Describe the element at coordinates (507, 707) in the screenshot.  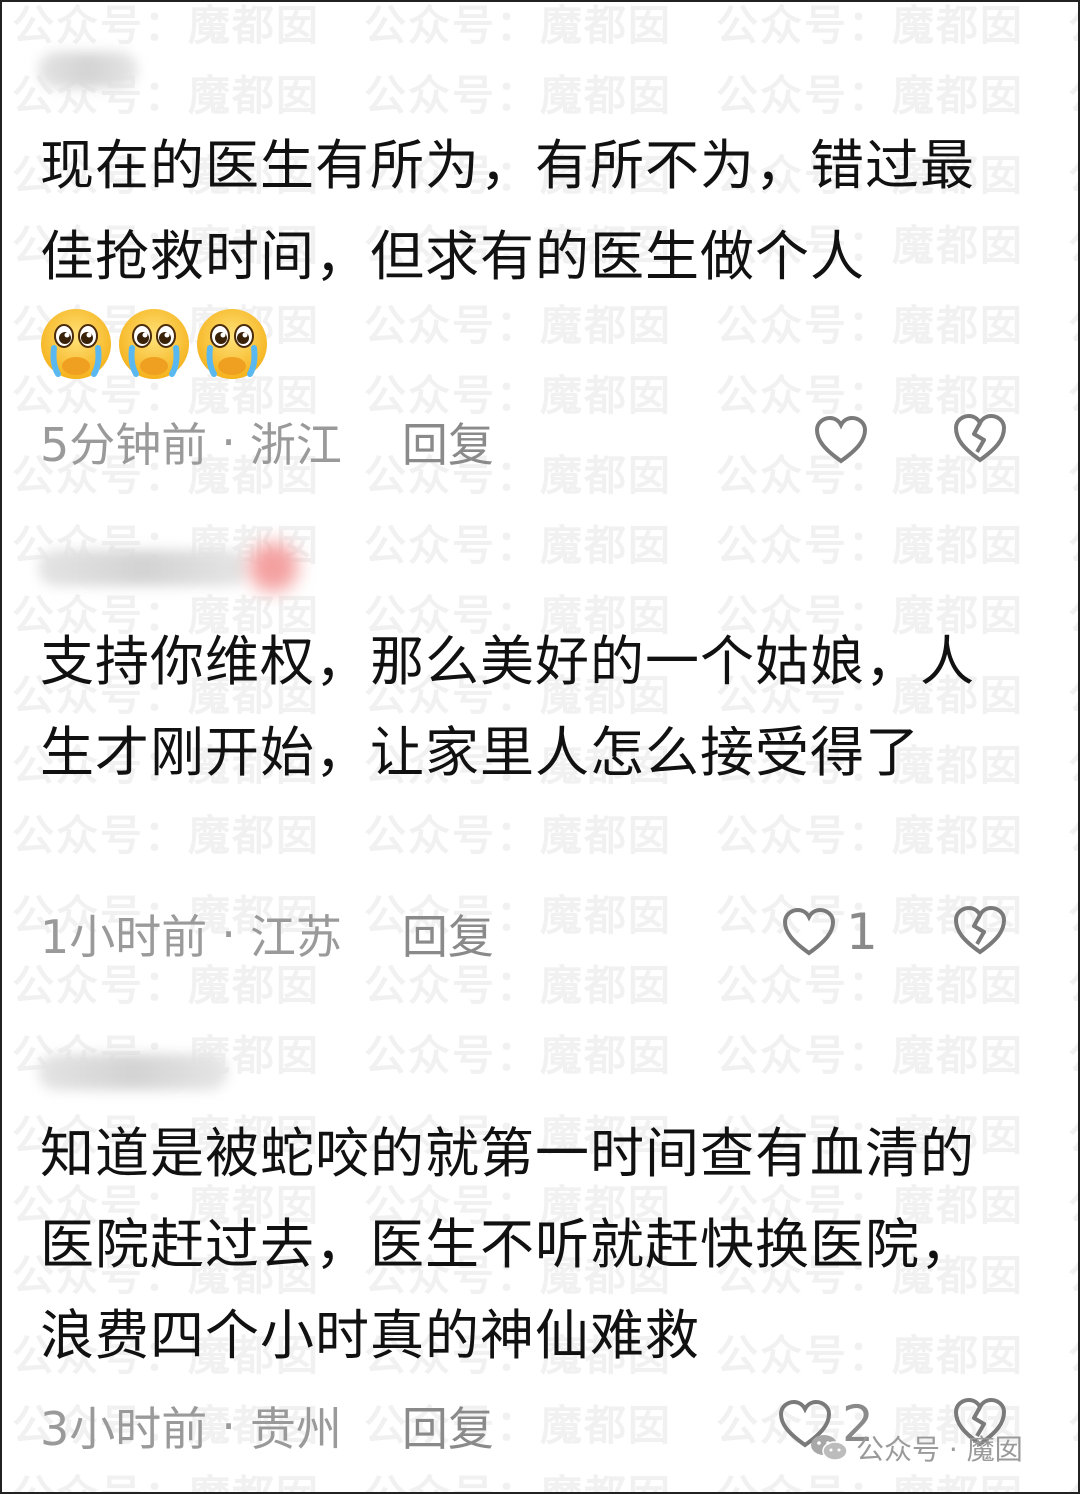
I see `comment-text: 支持你维权，那么美好的一个姑娘，人生才刚开始，让家里人怎么接受得了` at that location.